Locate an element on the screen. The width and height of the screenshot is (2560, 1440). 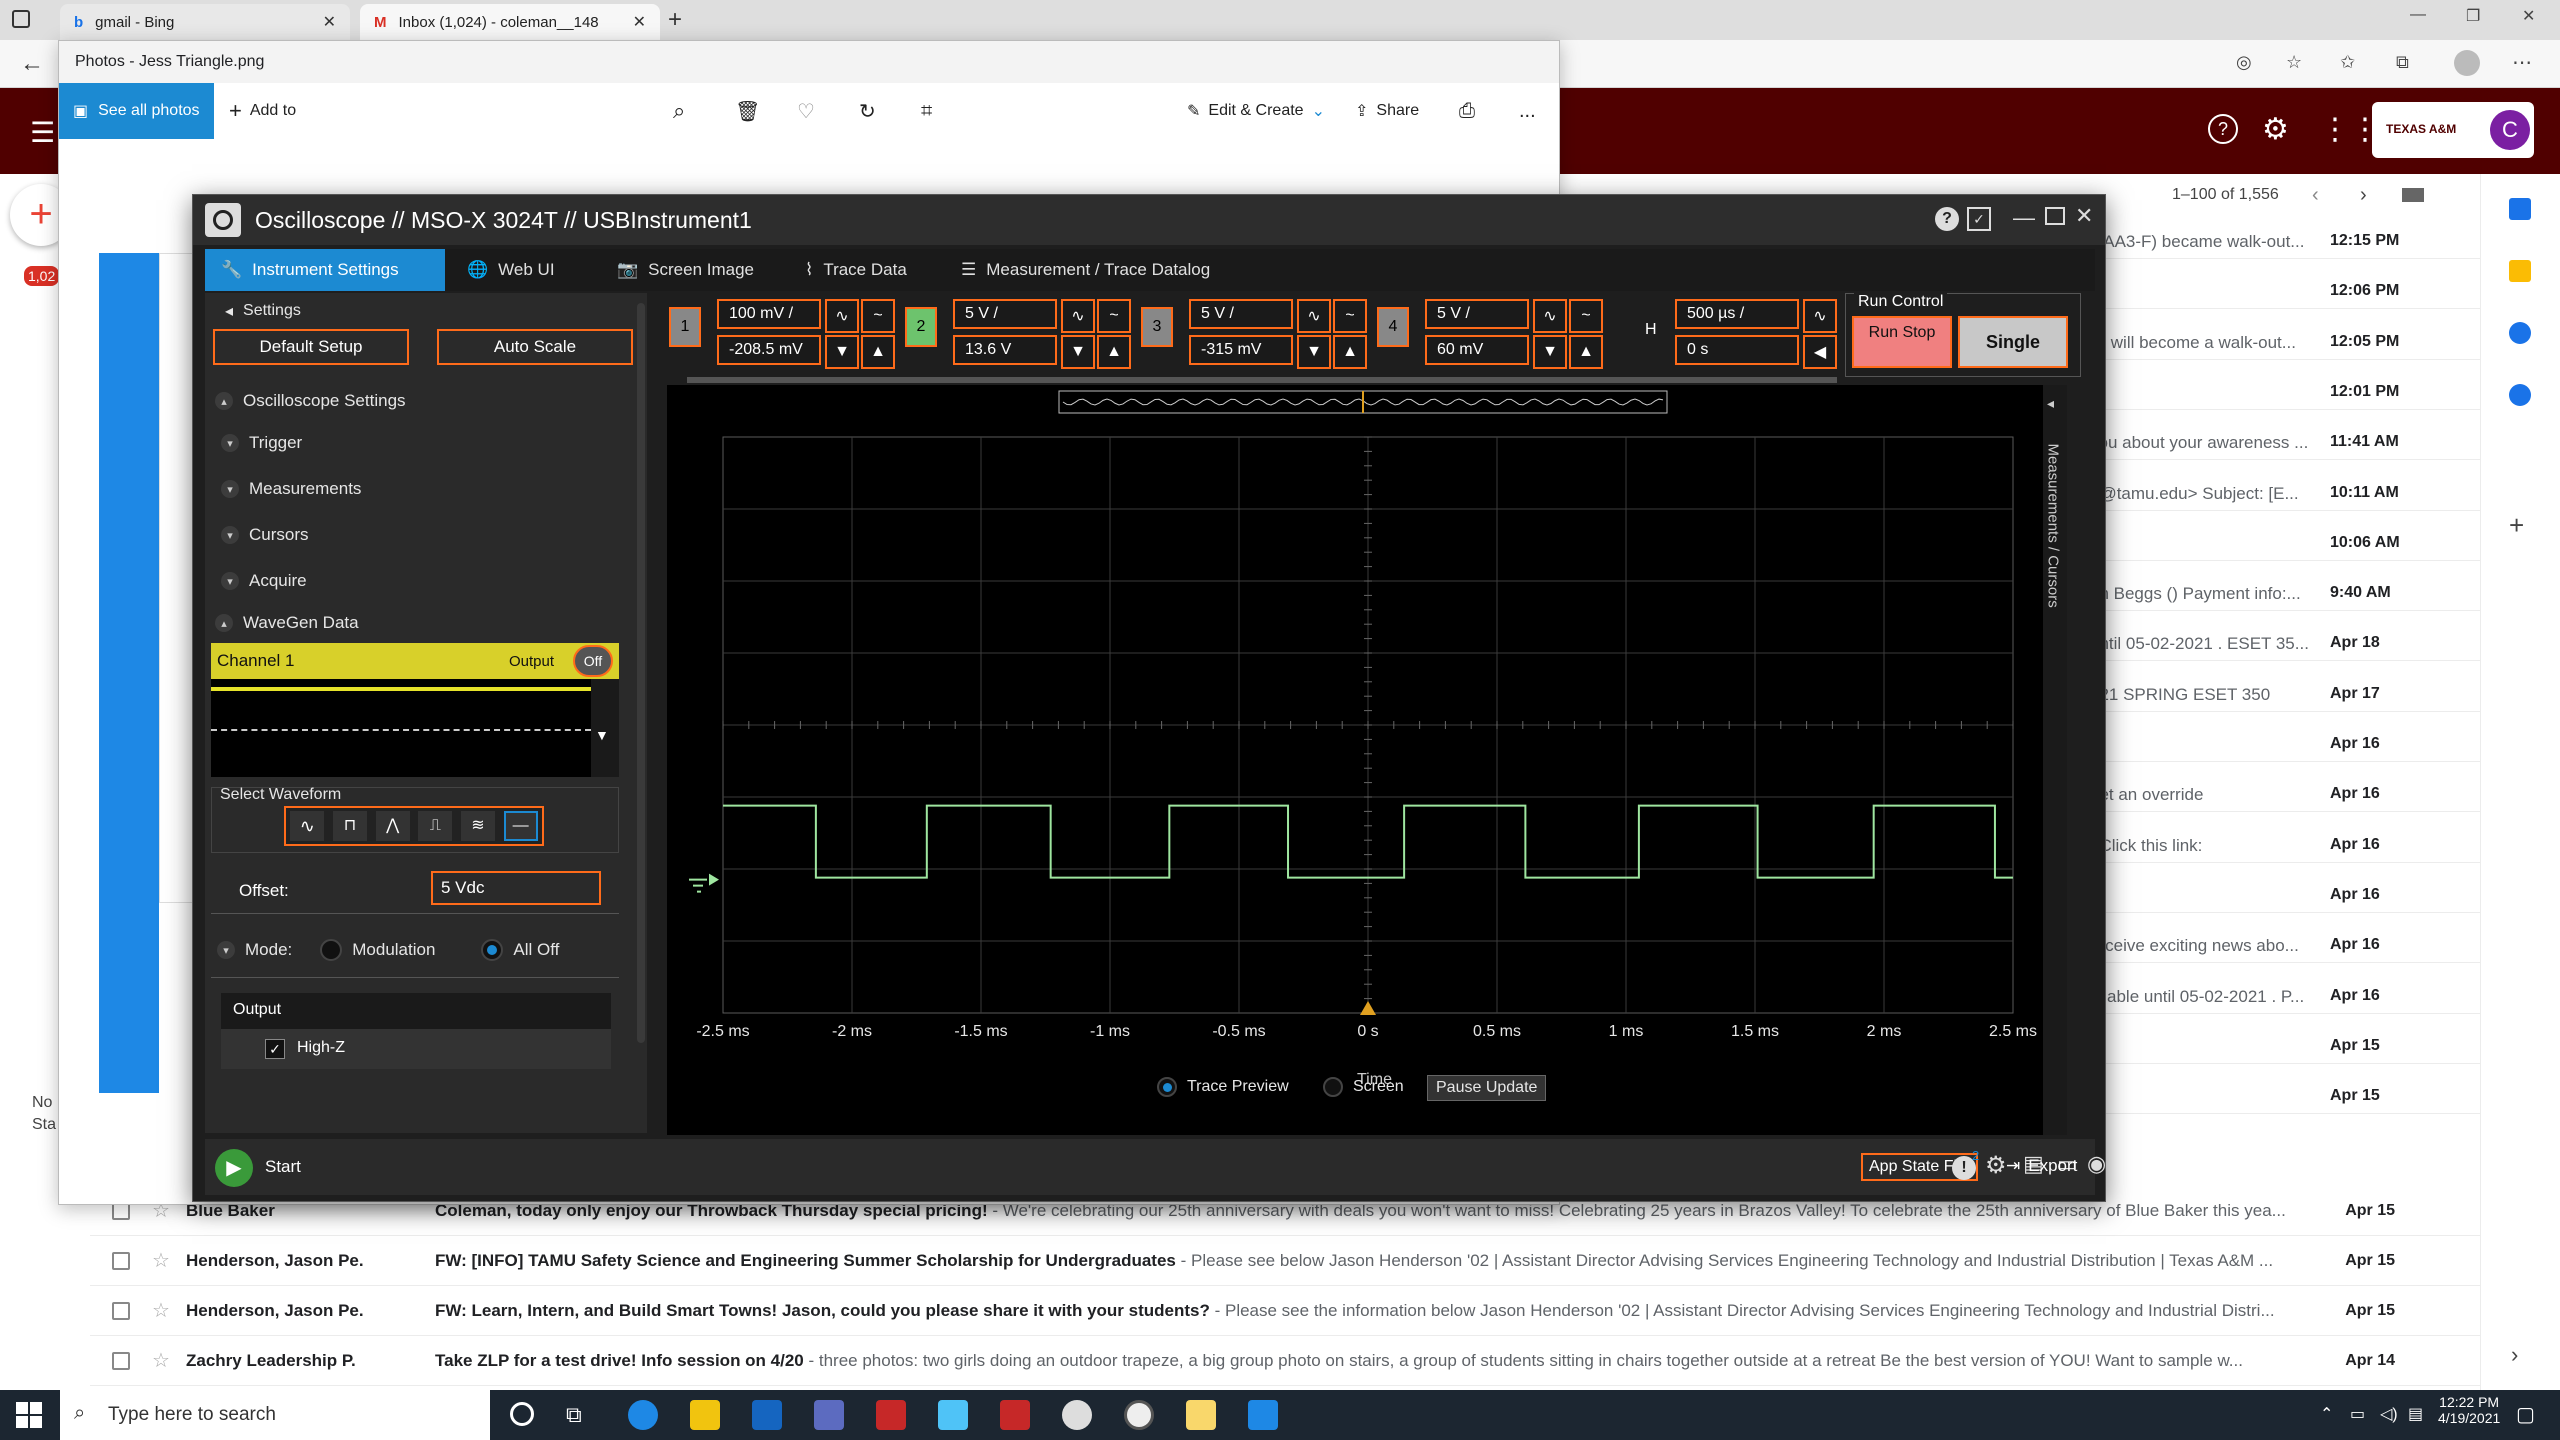
hamburger-menu-icon: ☰ is located at coordinates (42, 132).